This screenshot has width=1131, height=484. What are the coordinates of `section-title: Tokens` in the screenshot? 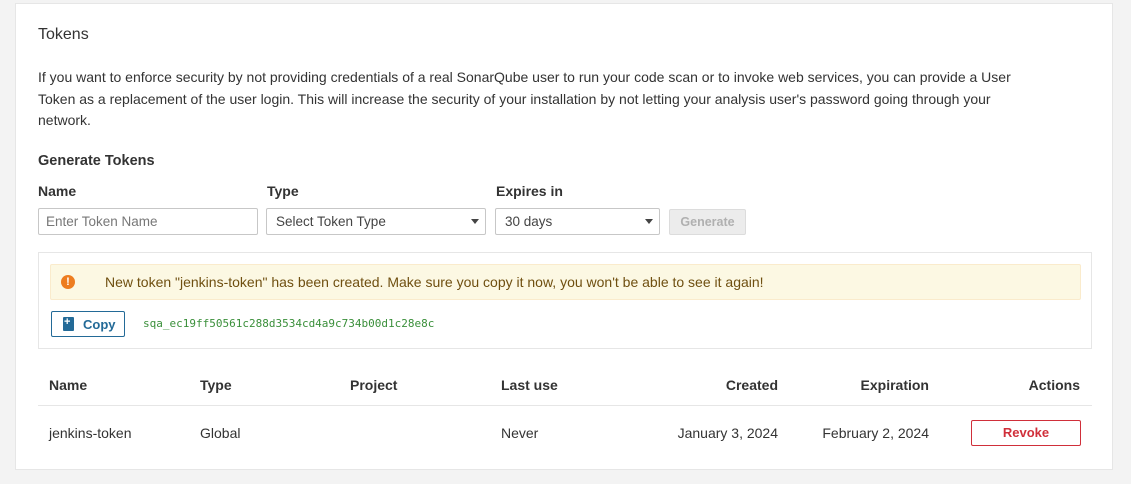 It's located at (63, 34).